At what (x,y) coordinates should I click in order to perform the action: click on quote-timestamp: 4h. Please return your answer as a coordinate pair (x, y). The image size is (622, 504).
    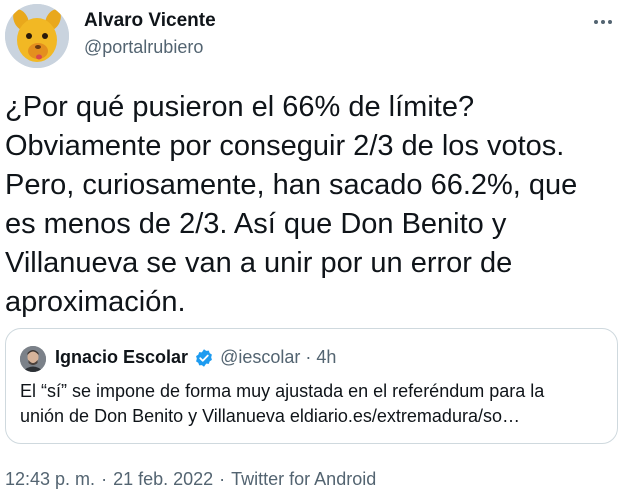
    Looking at the image, I should click on (326, 357).